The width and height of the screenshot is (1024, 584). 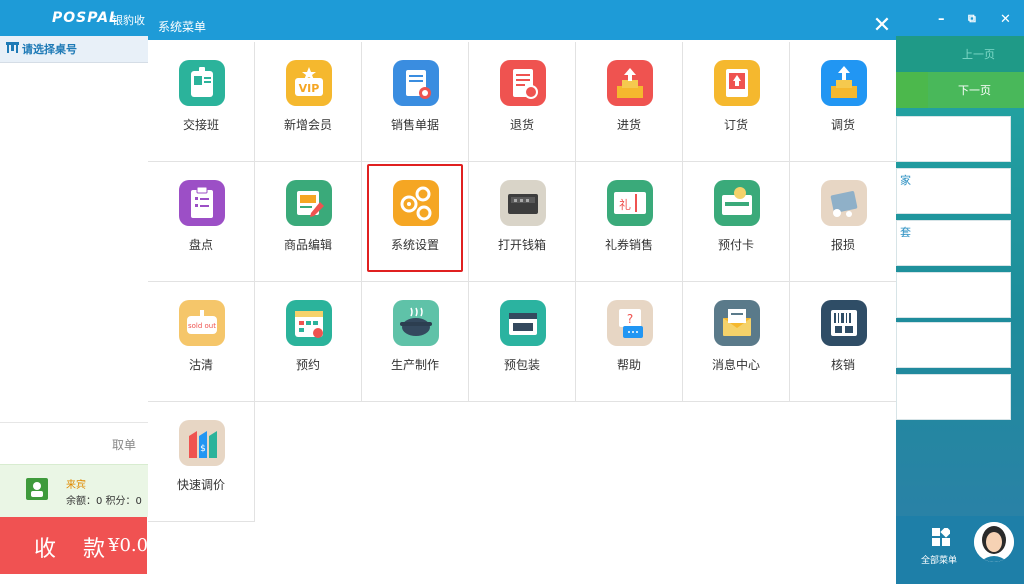 I want to click on menu-item-cash-drawer: 打开钱箱, so click(x=522, y=222).